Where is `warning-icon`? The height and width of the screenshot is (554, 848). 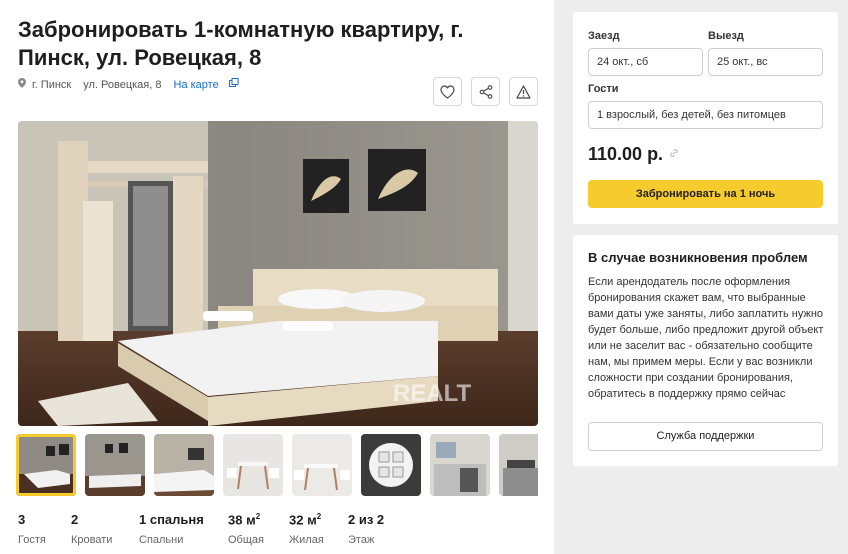 warning-icon is located at coordinates (523, 91).